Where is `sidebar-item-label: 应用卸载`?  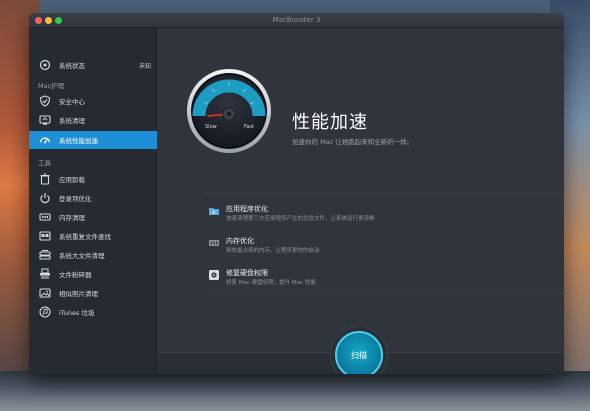
sidebar-item-label: 应用卸载 is located at coordinates (72, 180).